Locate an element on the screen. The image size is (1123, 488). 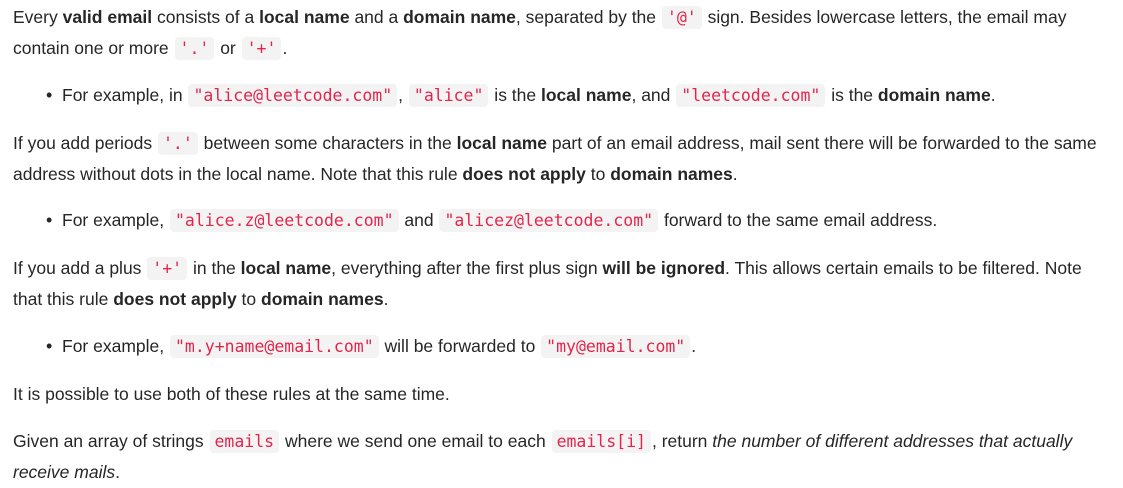
inline-code: "my@email.com" is located at coordinates (616, 346).